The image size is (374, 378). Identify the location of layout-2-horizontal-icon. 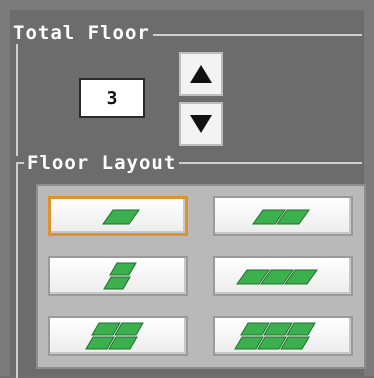
(281, 217).